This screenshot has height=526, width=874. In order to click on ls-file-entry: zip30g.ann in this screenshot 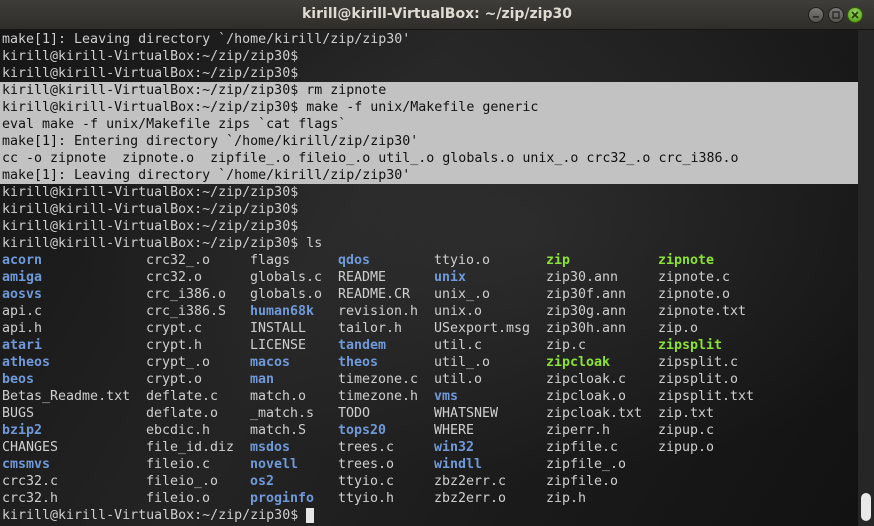, I will do `click(586, 311)`.